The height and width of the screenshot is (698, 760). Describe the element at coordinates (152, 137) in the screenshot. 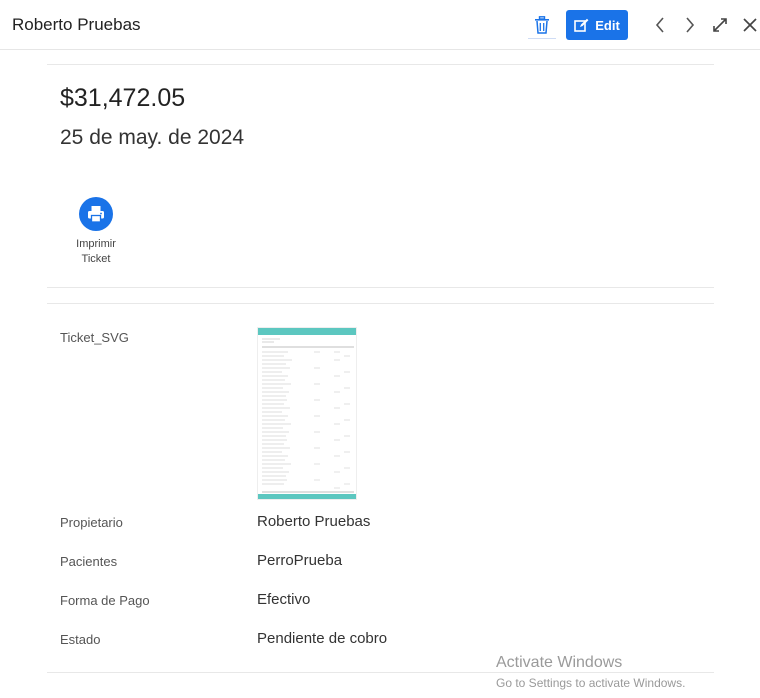

I see `record-date: 25 de may. de 2024` at that location.